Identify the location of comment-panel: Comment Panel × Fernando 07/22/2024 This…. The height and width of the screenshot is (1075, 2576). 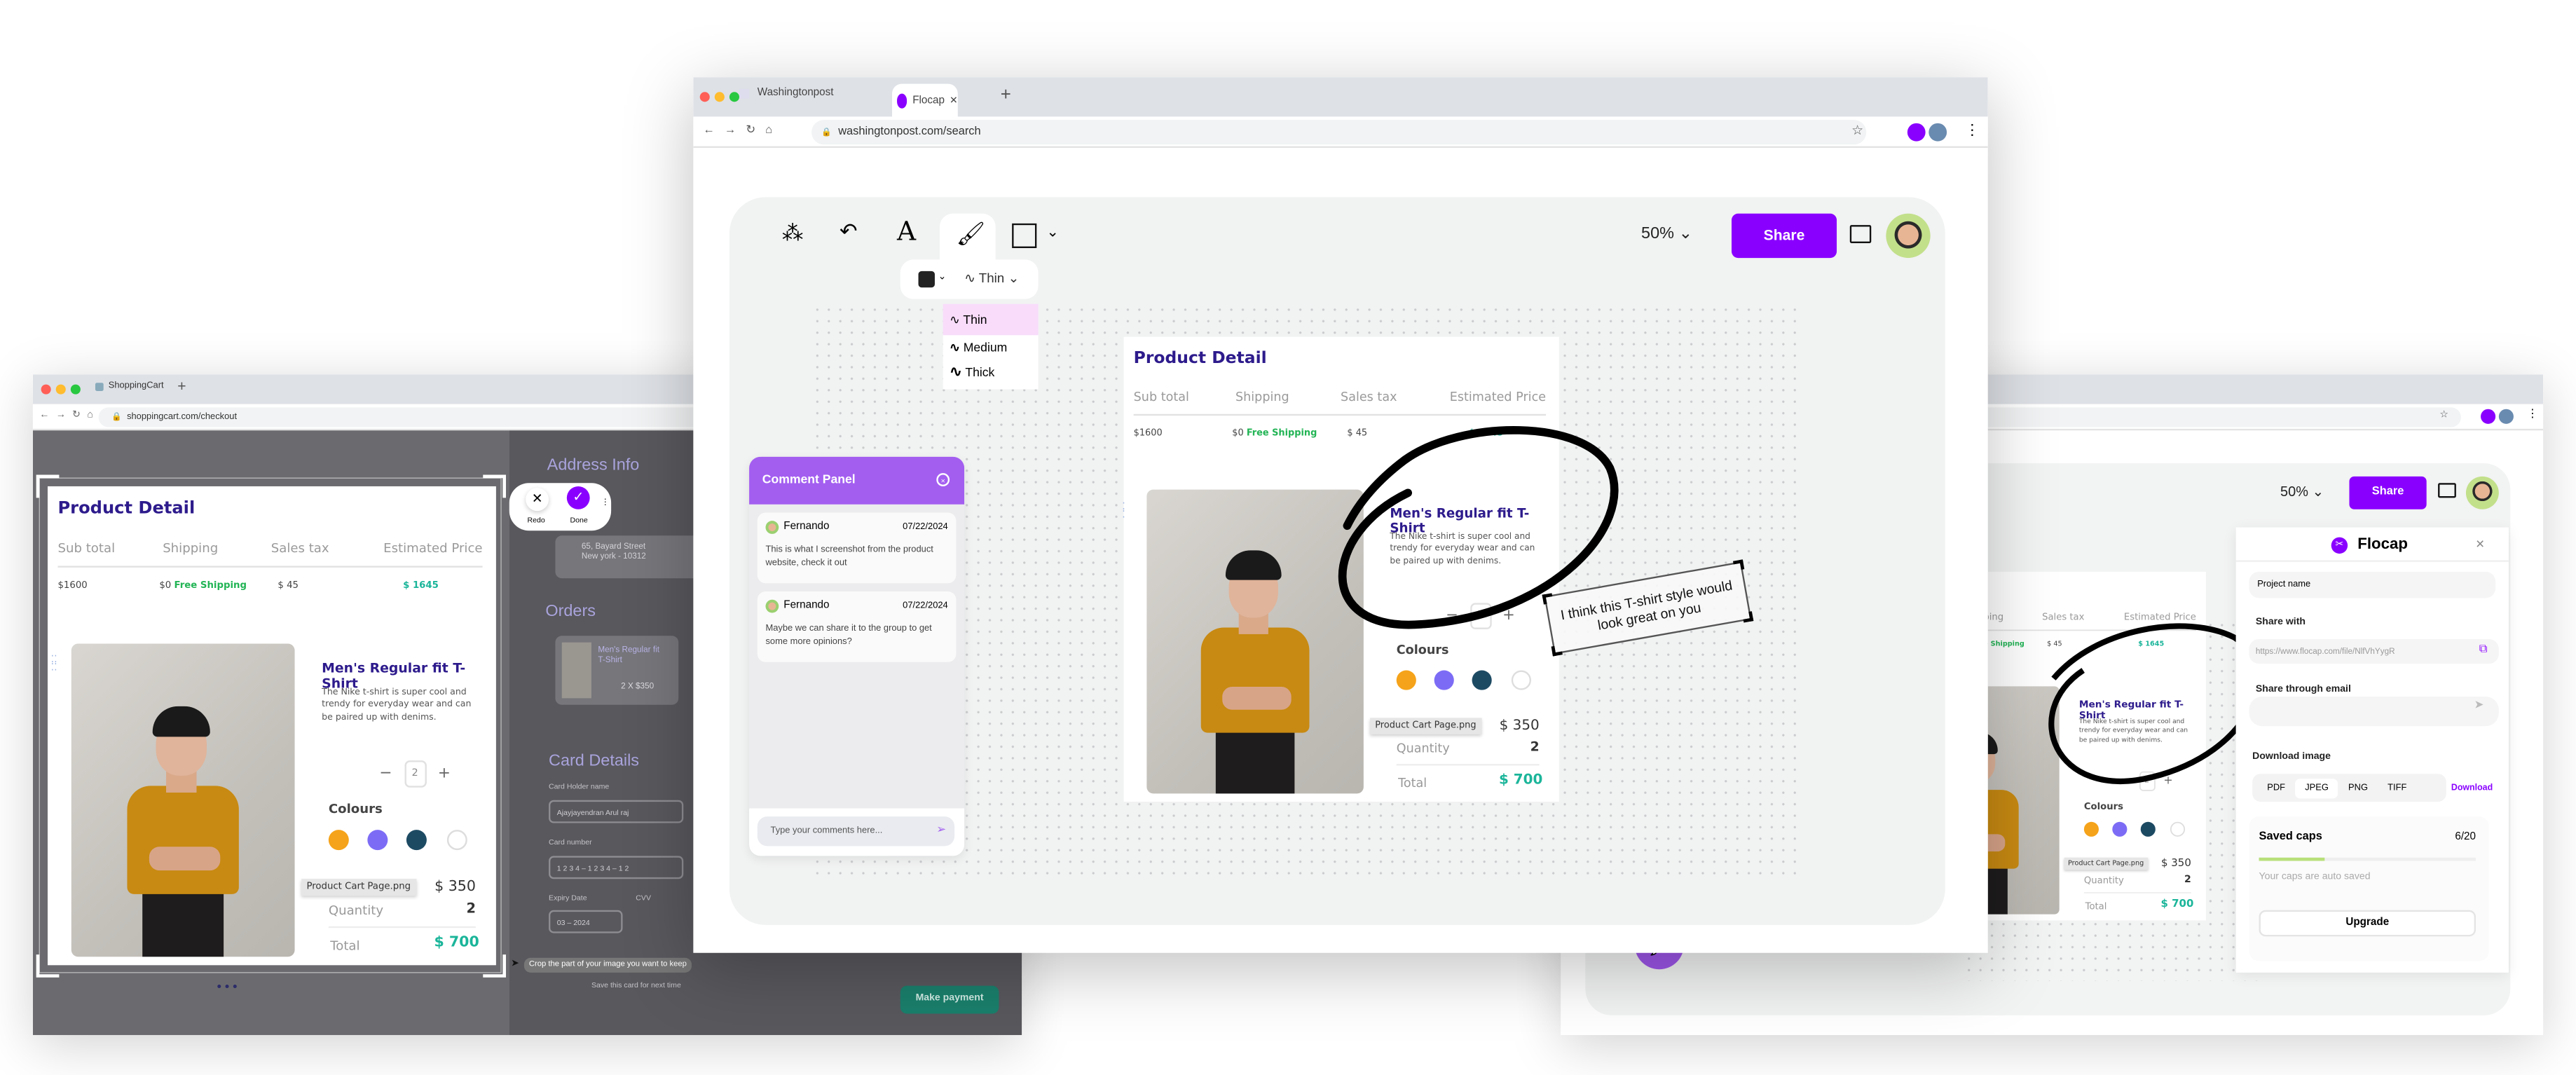
(857, 656).